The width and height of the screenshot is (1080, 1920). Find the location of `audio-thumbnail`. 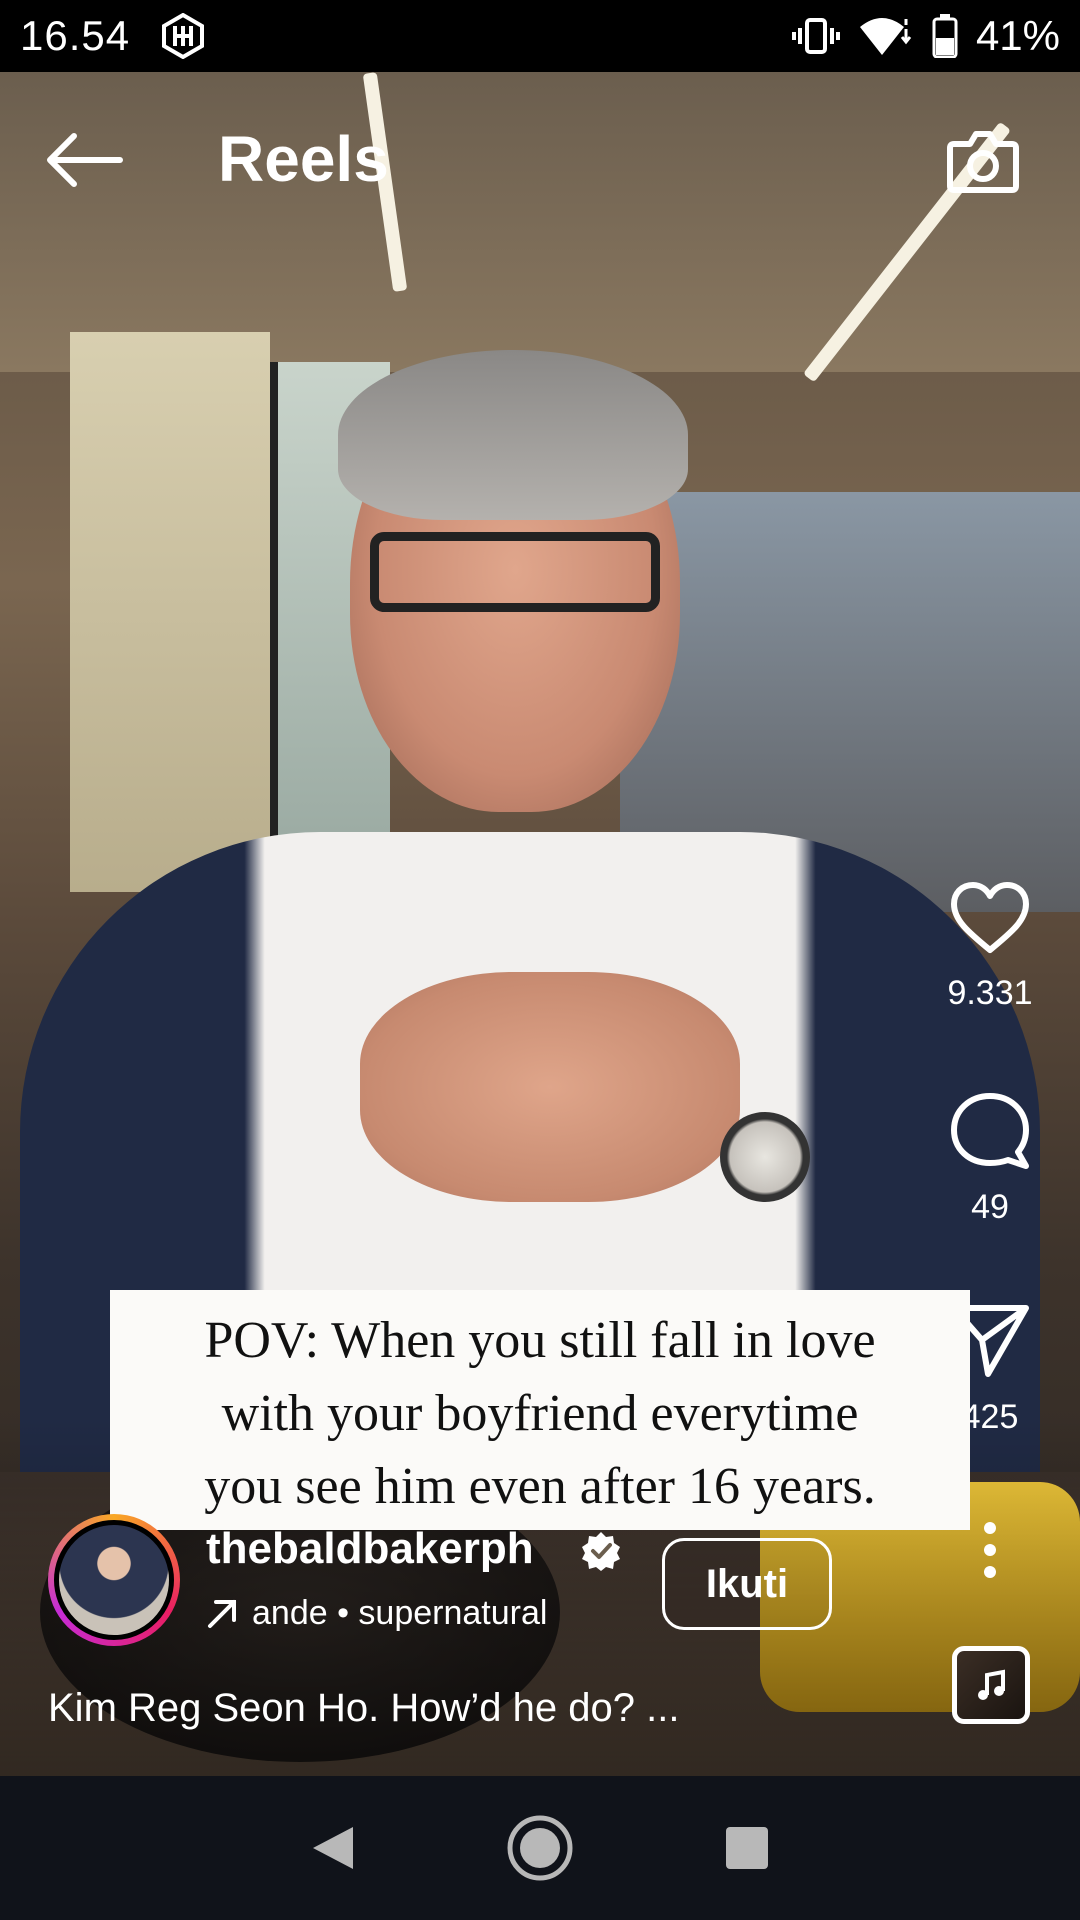

audio-thumbnail is located at coordinates (991, 1685).